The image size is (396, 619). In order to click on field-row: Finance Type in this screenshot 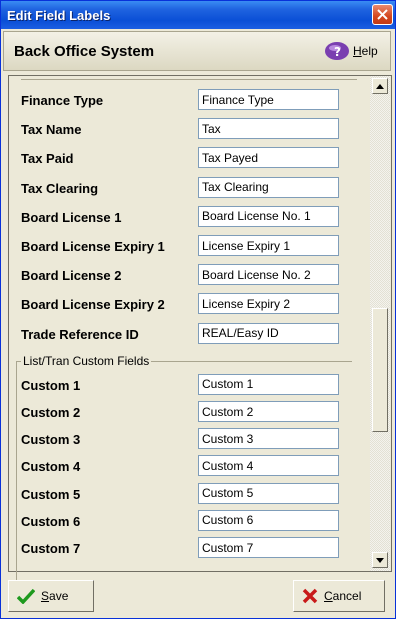, I will do `click(189, 101)`.